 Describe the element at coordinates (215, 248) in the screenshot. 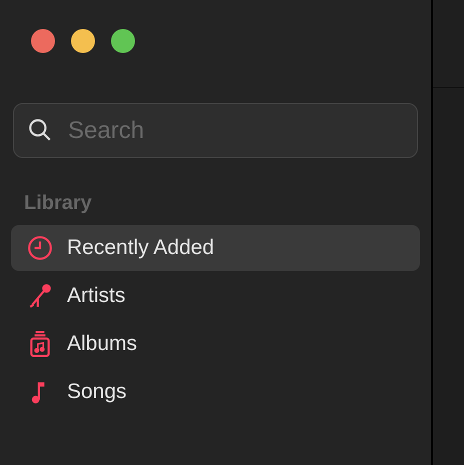

I see `sidebar-item: Recently Added` at that location.